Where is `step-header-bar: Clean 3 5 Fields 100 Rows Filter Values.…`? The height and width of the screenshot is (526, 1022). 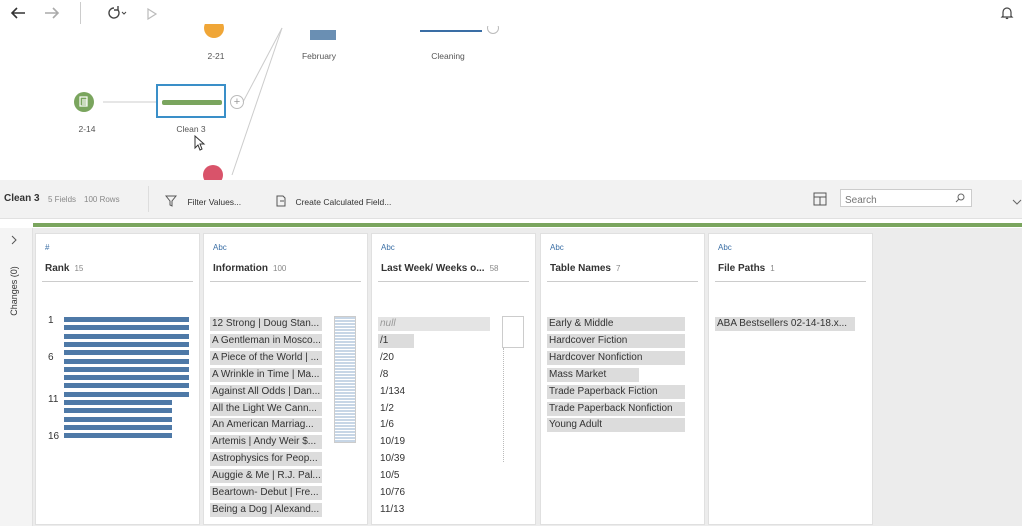 step-header-bar: Clean 3 5 Fields 100 Rows Filter Values.… is located at coordinates (511, 199).